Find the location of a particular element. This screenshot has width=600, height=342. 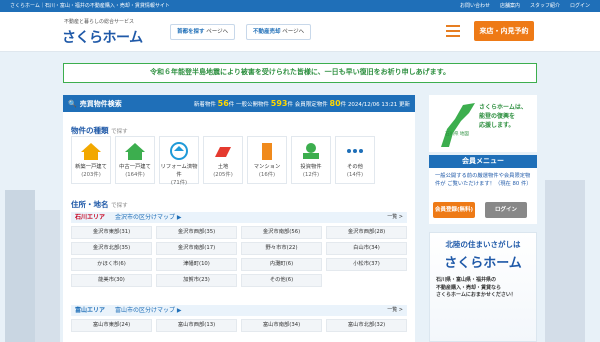

area-section-title: 住所・地名 で探す is located at coordinates (99, 204).